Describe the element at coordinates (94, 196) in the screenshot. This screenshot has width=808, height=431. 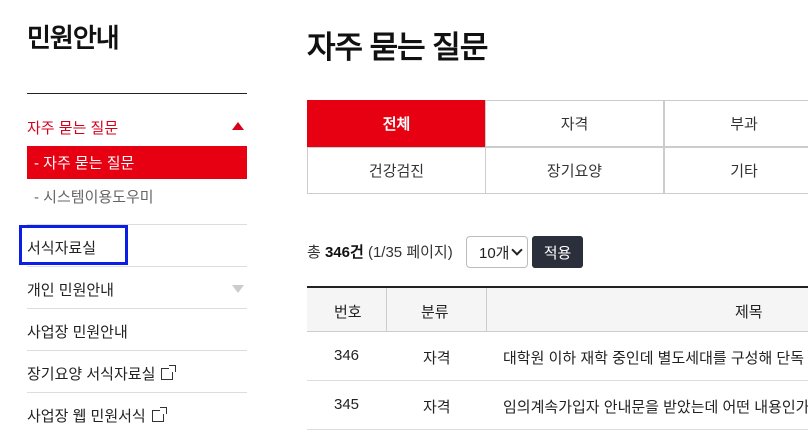
I see `submenu-item-system-help: - 시스템이용도우미` at that location.